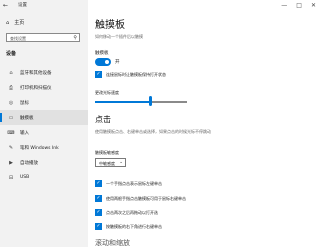 This screenshot has width=320, height=247. Describe the element at coordinates (132, 212) in the screenshot. I see `checkbox-label: 点击两次之后再拖动以打开选` at that location.